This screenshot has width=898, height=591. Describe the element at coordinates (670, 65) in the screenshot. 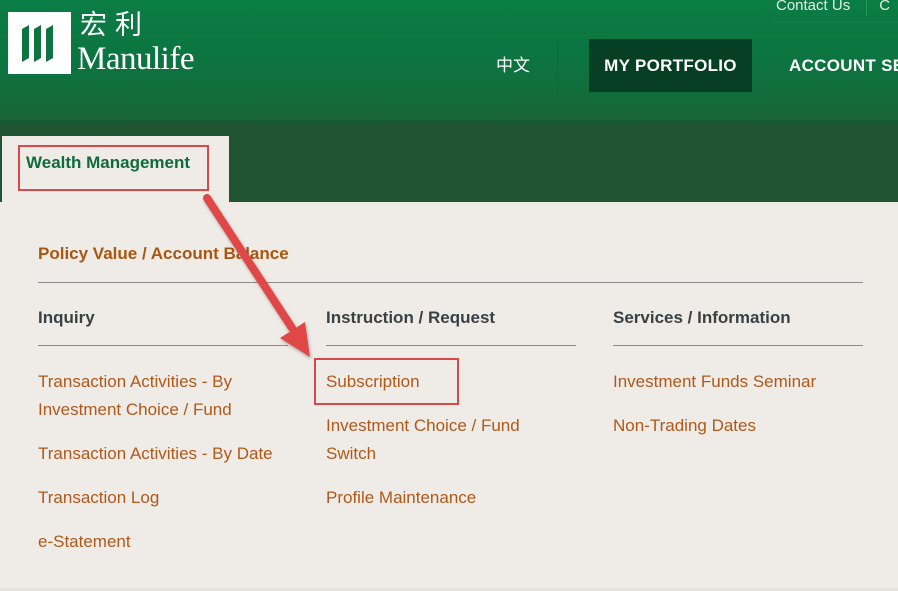

I see `nav-my-portfolio: MY PORTFOLIO` at that location.